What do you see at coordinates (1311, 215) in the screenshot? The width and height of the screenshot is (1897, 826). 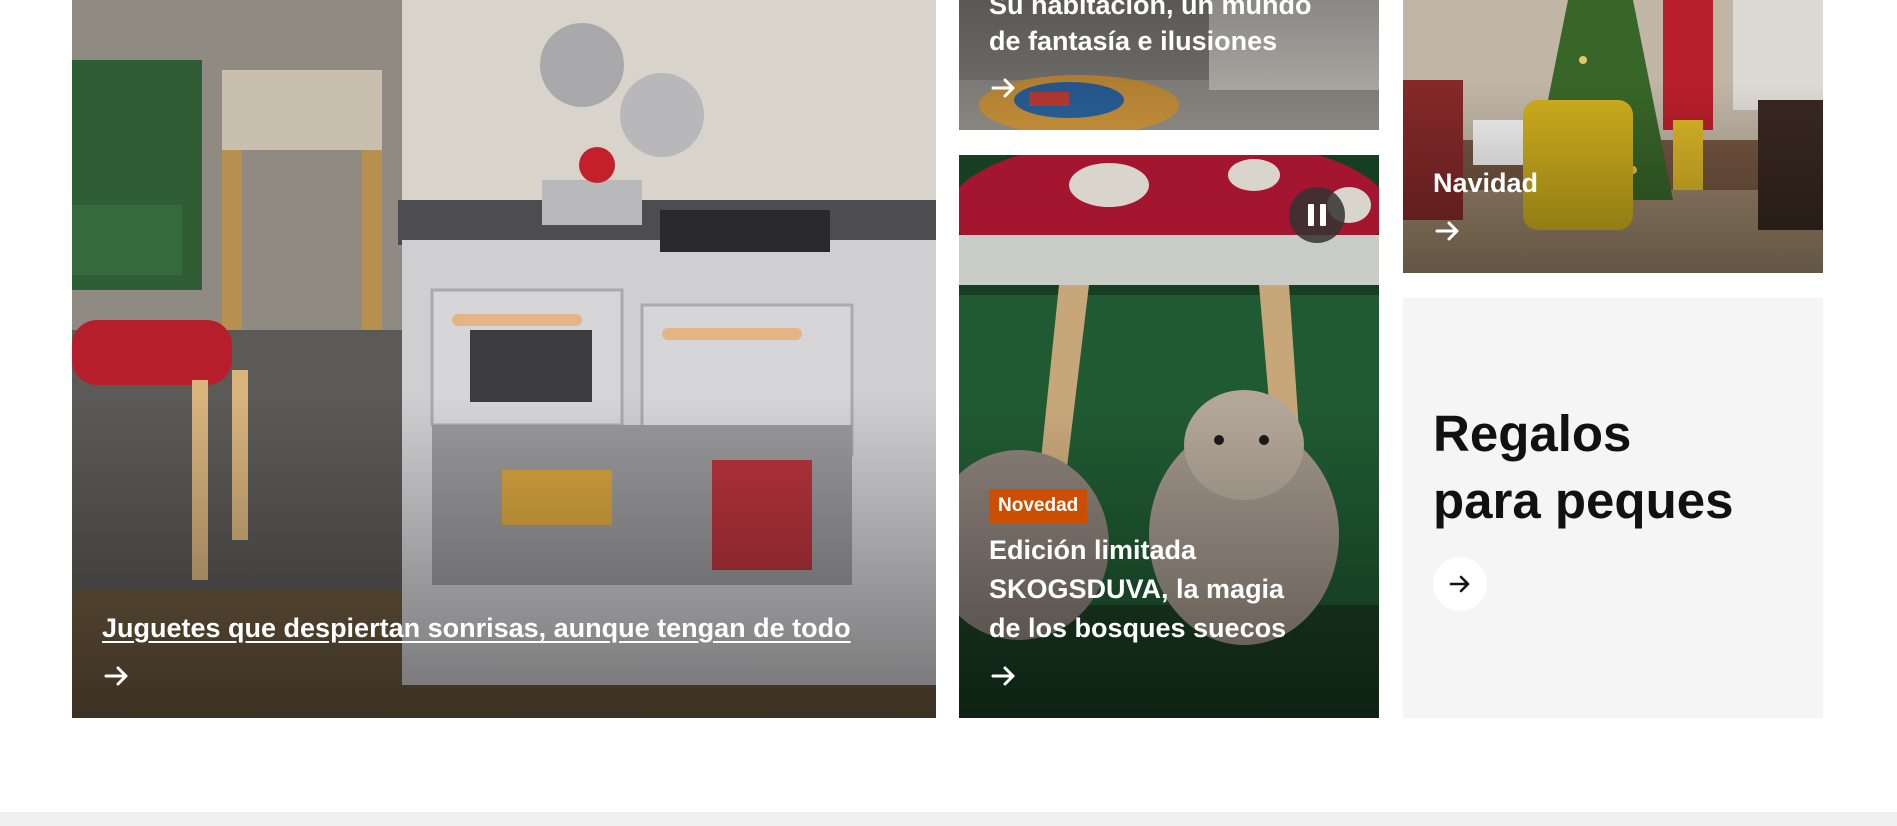 I see `pause-icon` at bounding box center [1311, 215].